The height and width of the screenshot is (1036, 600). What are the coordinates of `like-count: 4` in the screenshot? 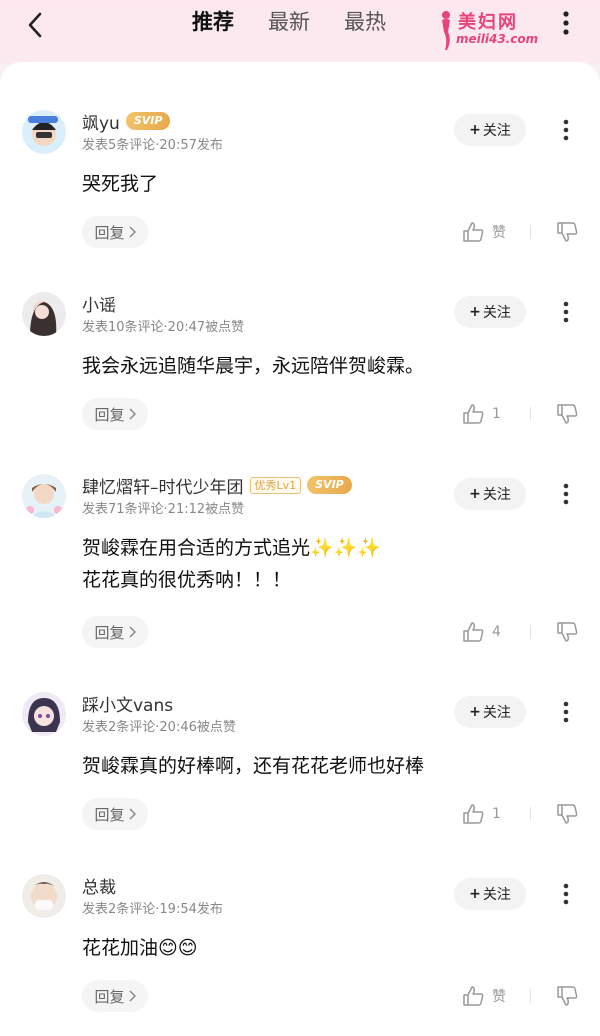 It's located at (496, 632).